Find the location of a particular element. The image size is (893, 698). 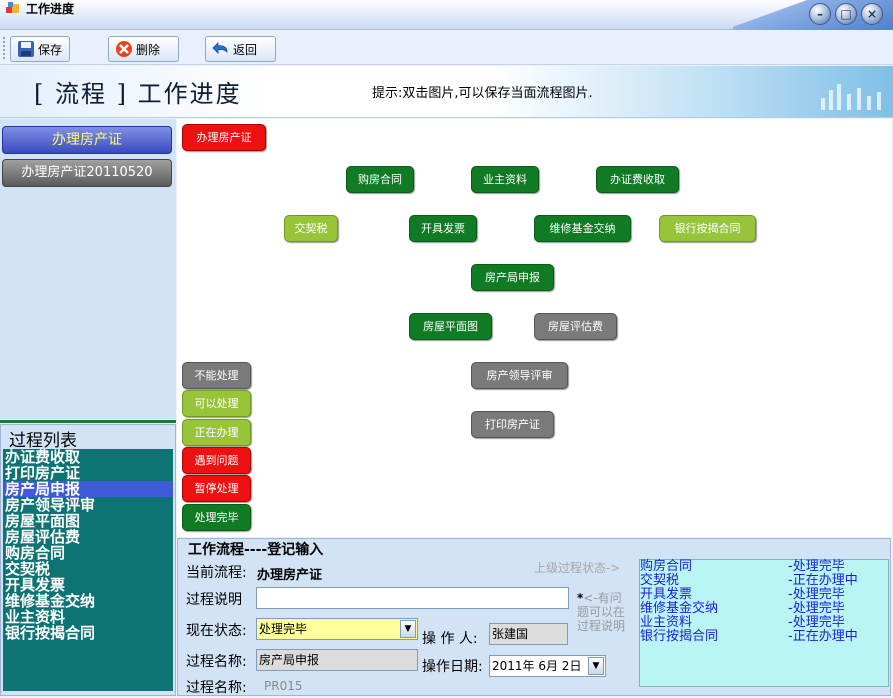

left-panel: 办理房产证 办理房产证20110520 is located at coordinates (88, 269).